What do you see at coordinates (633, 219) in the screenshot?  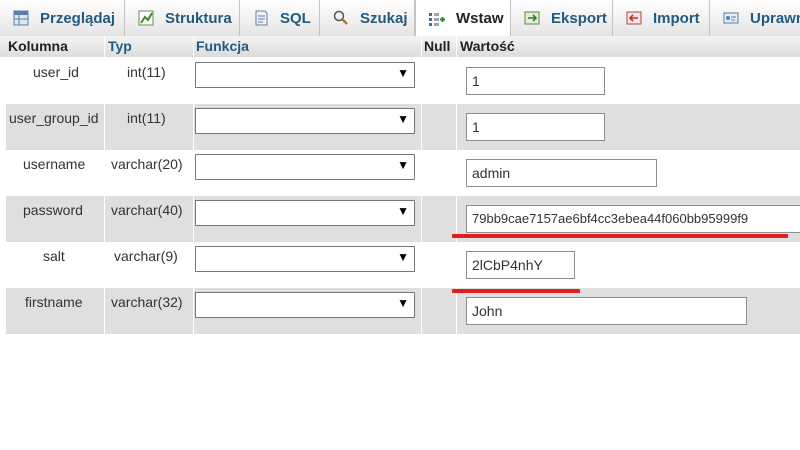 I see `value-input: 79bb9cae7157ae6bf4cc3ebea44f060bb95999f9` at bounding box center [633, 219].